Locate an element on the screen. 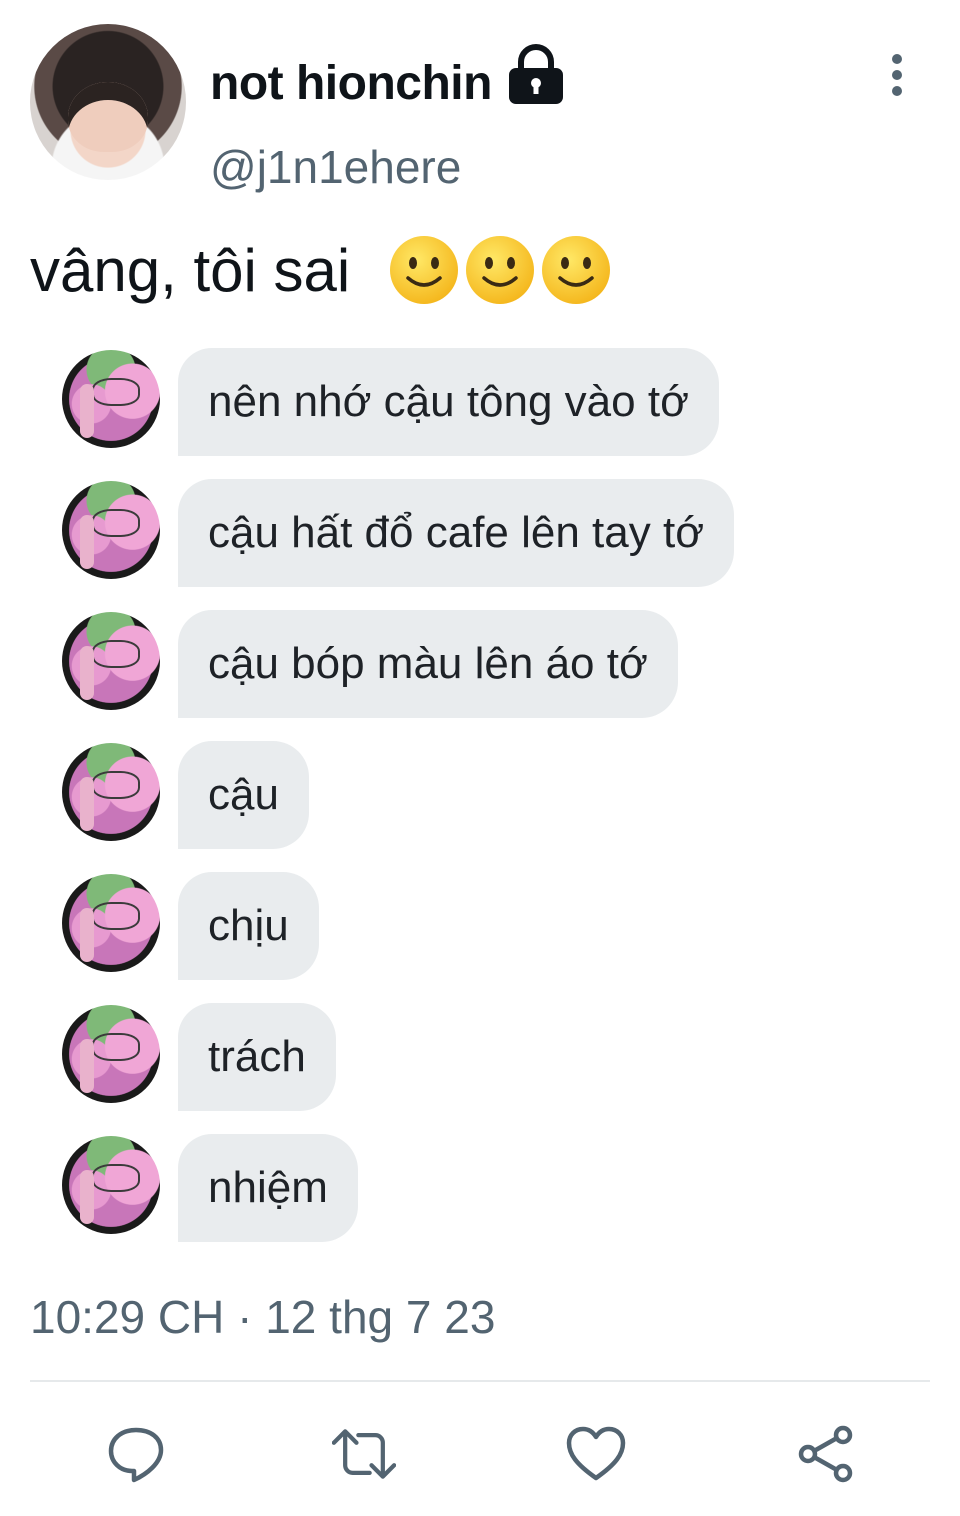 The image size is (960, 1516). chat-message: nhiệm is located at coordinates (462, 1184).